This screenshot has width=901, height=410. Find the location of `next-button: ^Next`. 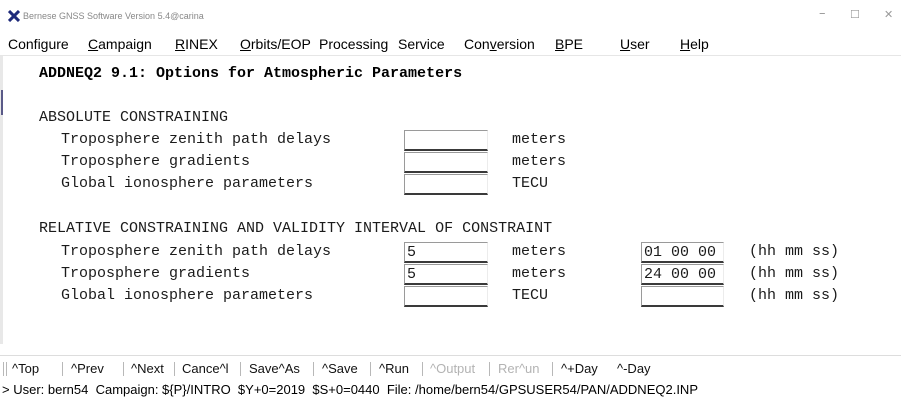

next-button: ^Next is located at coordinates (147, 368).